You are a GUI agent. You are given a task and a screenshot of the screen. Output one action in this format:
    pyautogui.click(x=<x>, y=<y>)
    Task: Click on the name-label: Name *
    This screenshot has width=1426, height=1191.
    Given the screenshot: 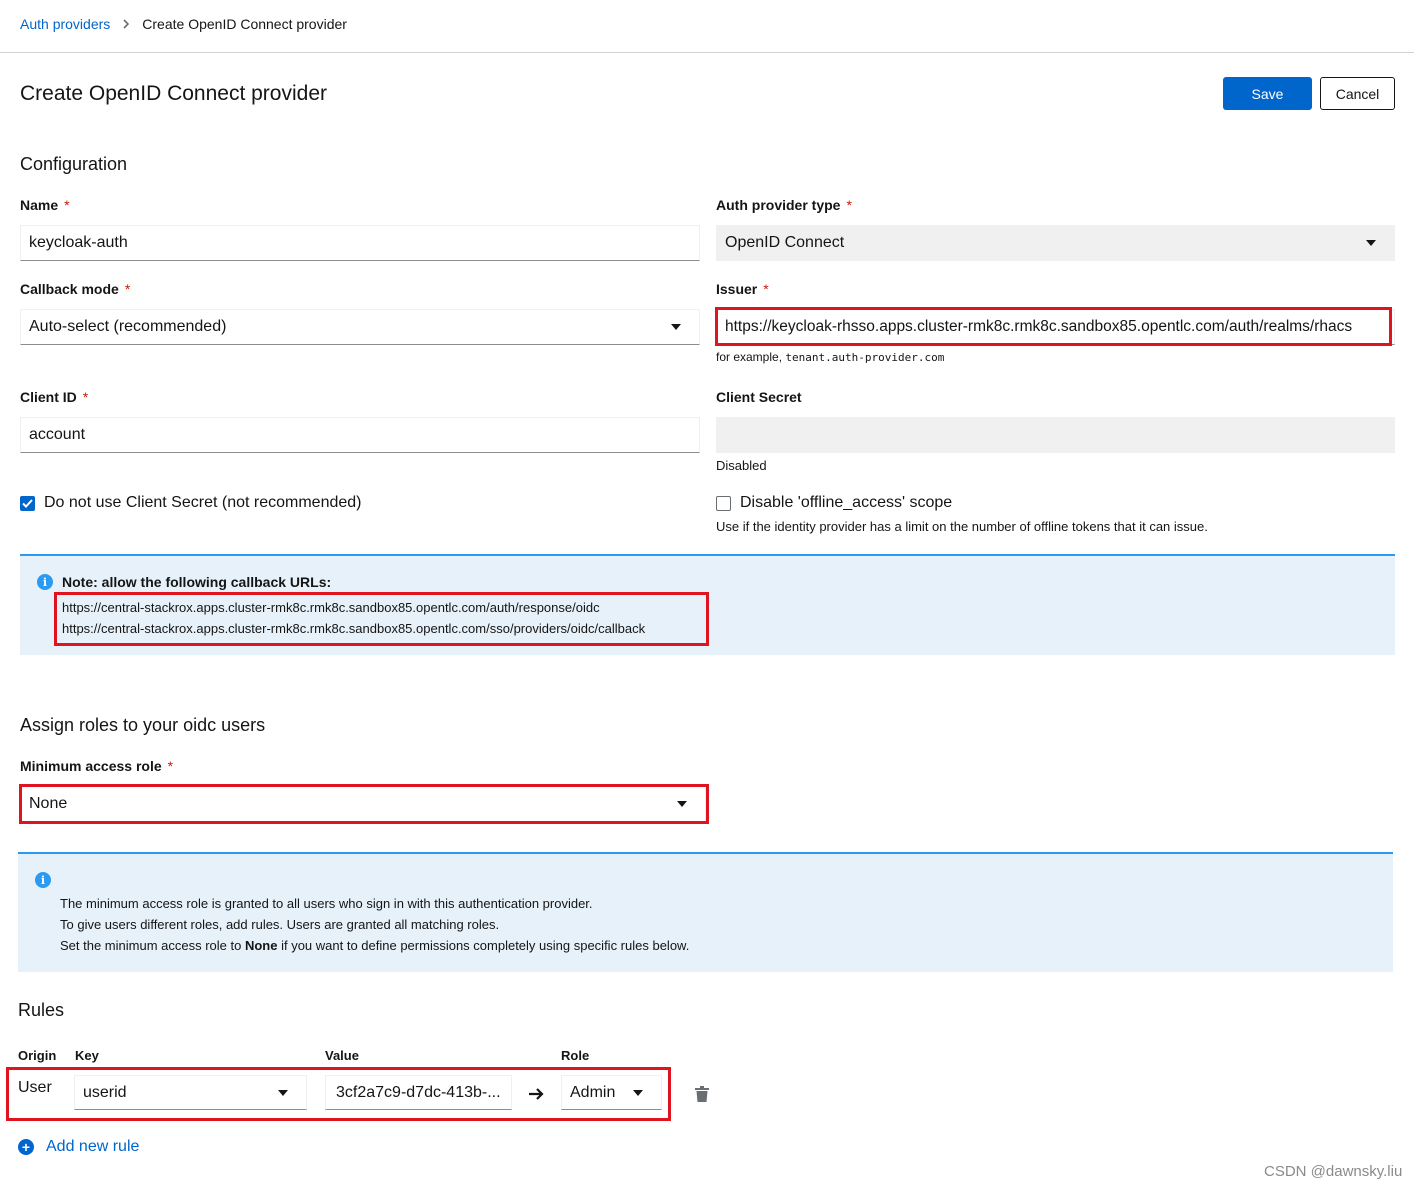 What is the action you would take?
    pyautogui.click(x=45, y=205)
    